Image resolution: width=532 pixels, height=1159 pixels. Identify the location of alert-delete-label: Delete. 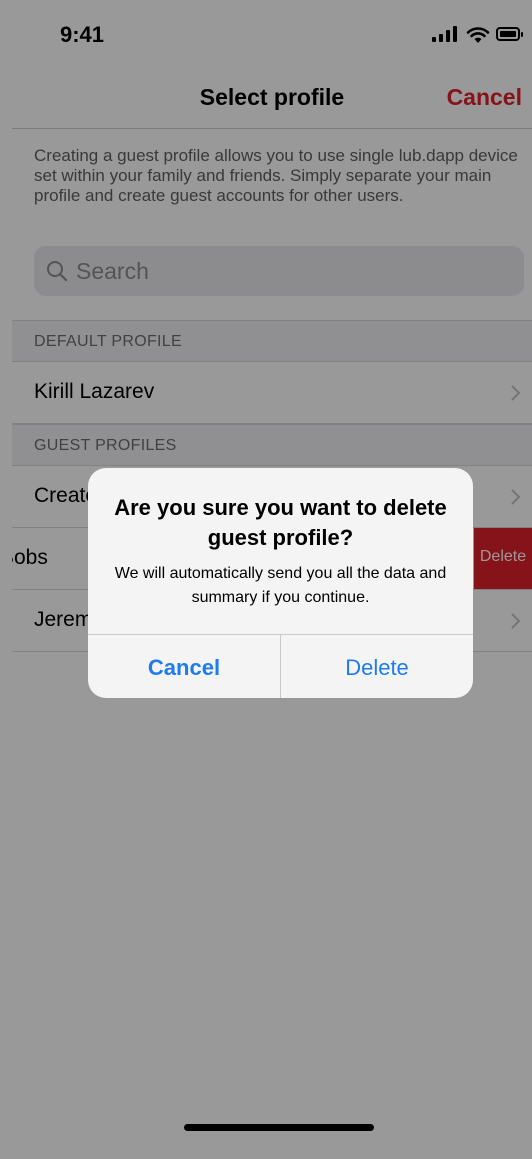
(377, 667).